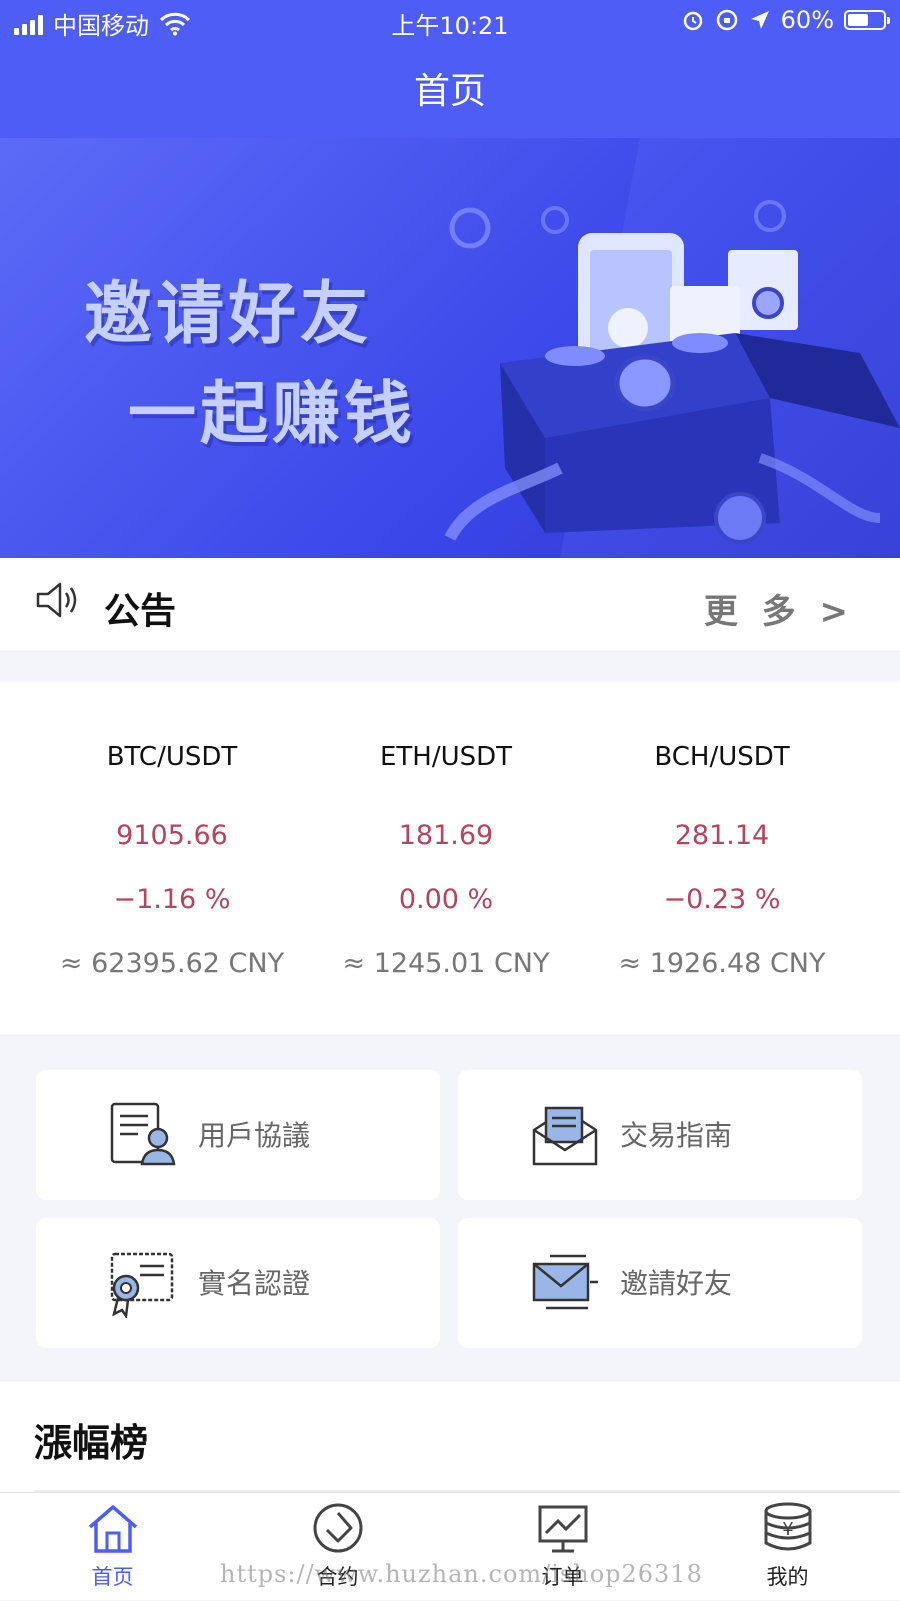  I want to click on battery-icon, so click(867, 20).